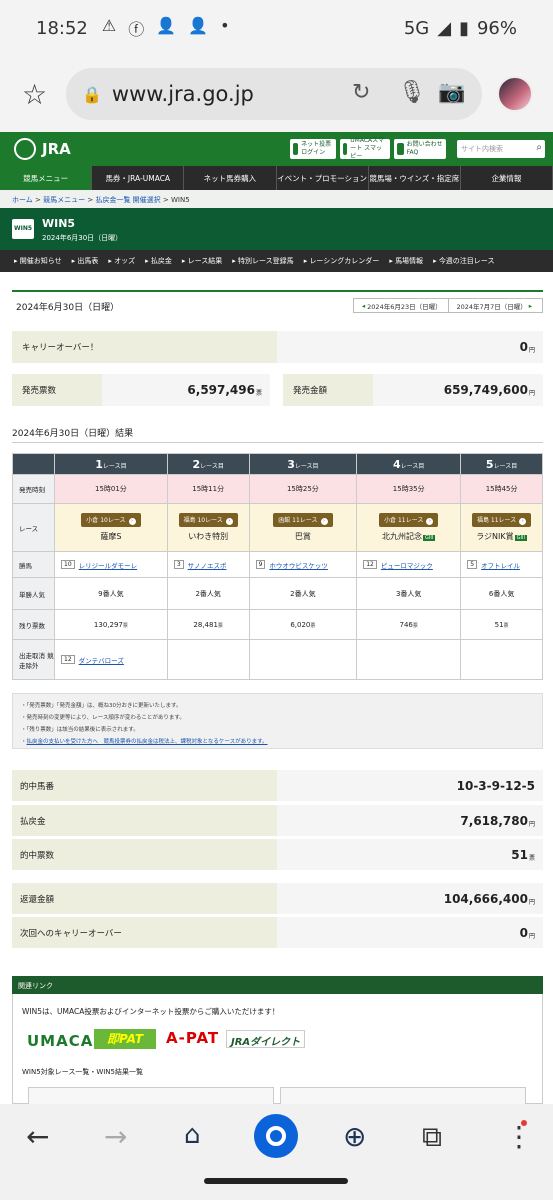 The image size is (553, 1200). I want to click on more-menu-icon: ⋮, so click(519, 1136).